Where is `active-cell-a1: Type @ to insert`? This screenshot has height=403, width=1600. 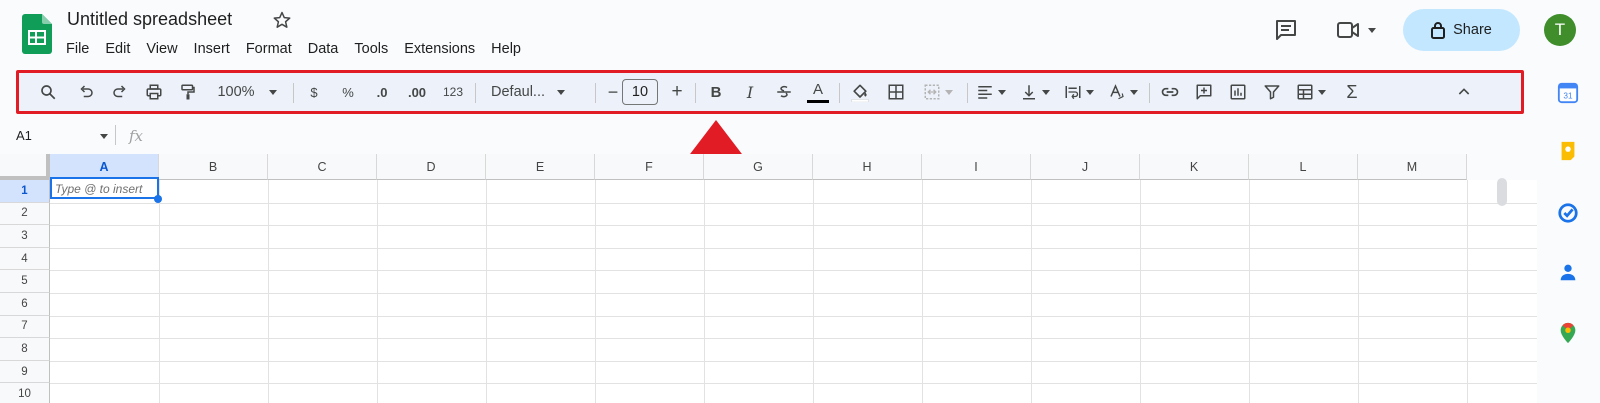 active-cell-a1: Type @ to insert is located at coordinates (104, 188).